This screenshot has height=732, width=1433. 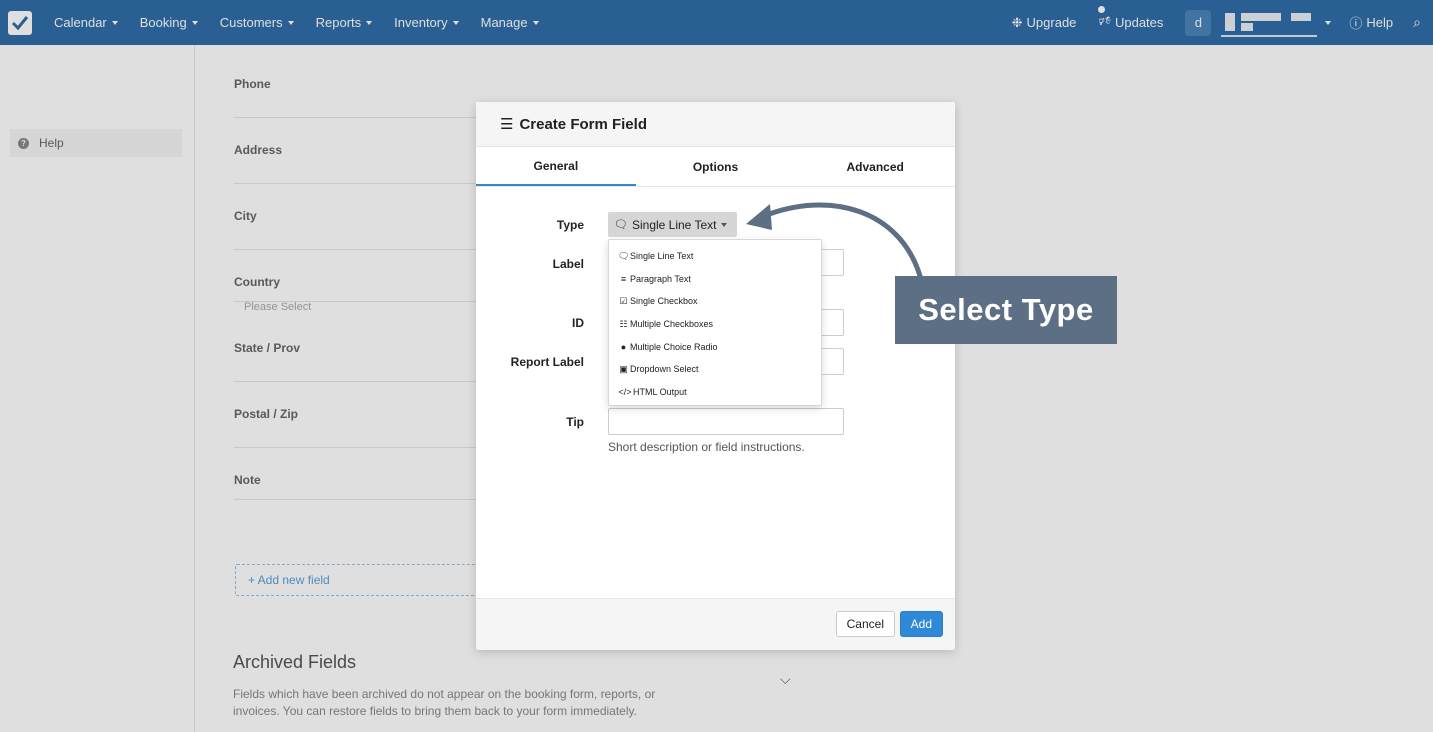 What do you see at coordinates (556, 166) in the screenshot?
I see `tab-general: General` at bounding box center [556, 166].